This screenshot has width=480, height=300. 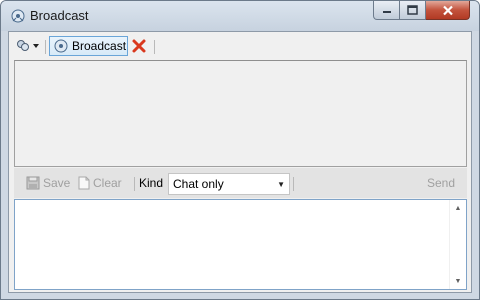 What do you see at coordinates (240, 46) in the screenshot?
I see `top-toolbar: Broadcast` at bounding box center [240, 46].